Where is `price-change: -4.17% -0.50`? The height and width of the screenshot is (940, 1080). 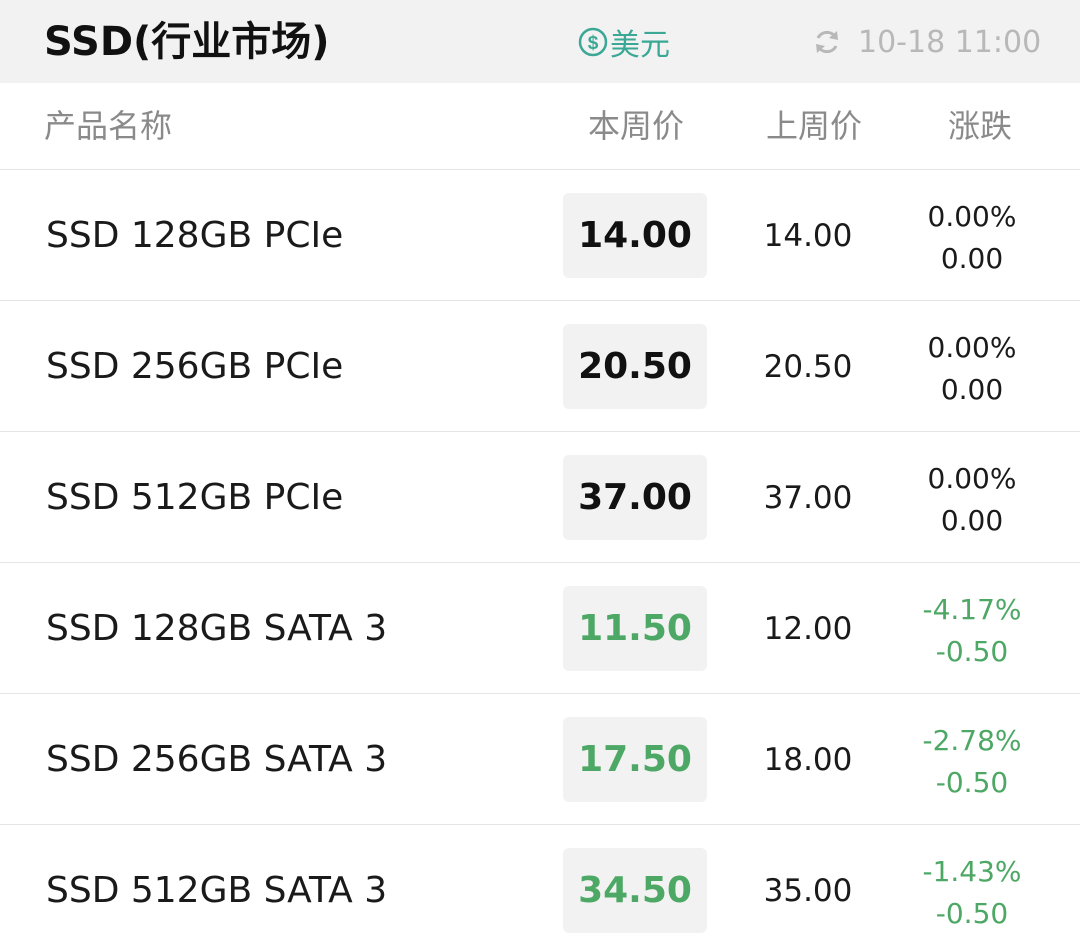
price-change: -4.17% -0.50 is located at coordinates (972, 631).